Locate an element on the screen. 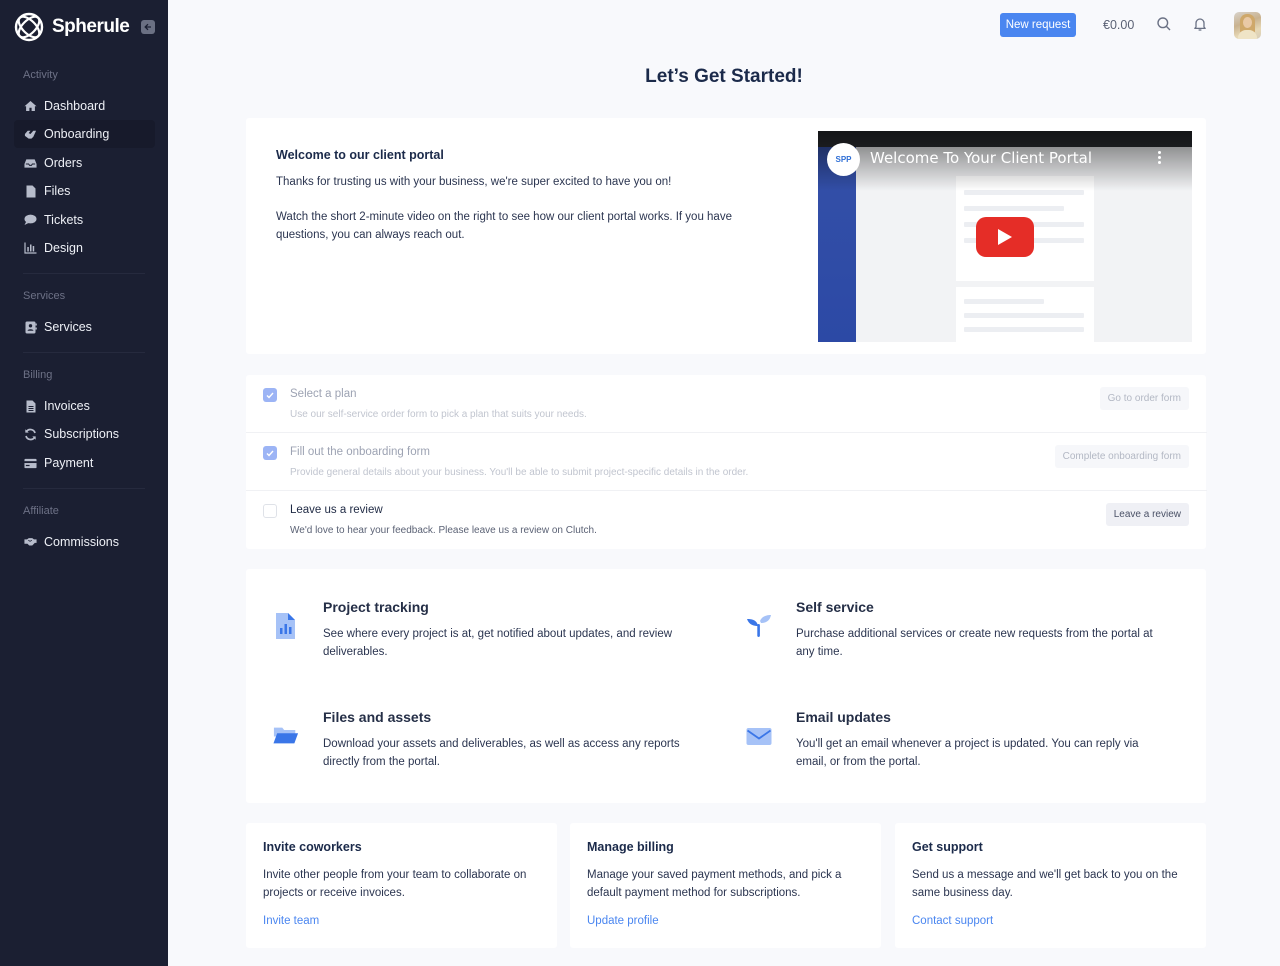 The width and height of the screenshot is (1280, 966). file-icon is located at coordinates (30, 191).